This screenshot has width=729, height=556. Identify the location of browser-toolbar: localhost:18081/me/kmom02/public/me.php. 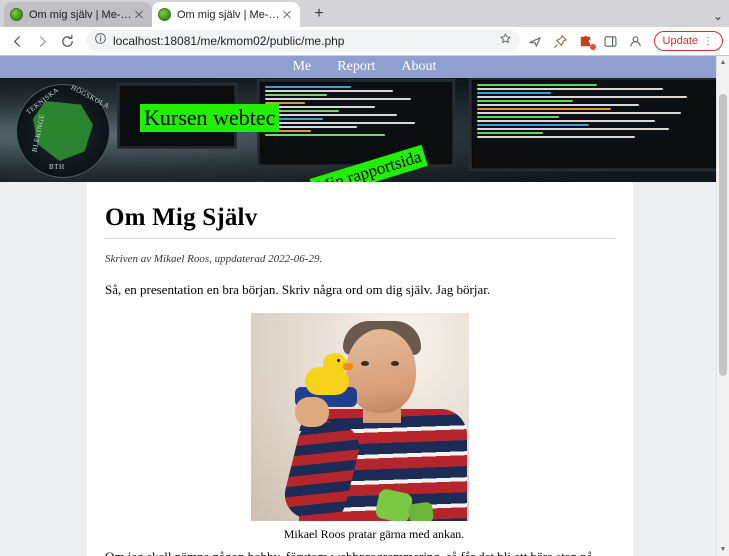
(364, 41).